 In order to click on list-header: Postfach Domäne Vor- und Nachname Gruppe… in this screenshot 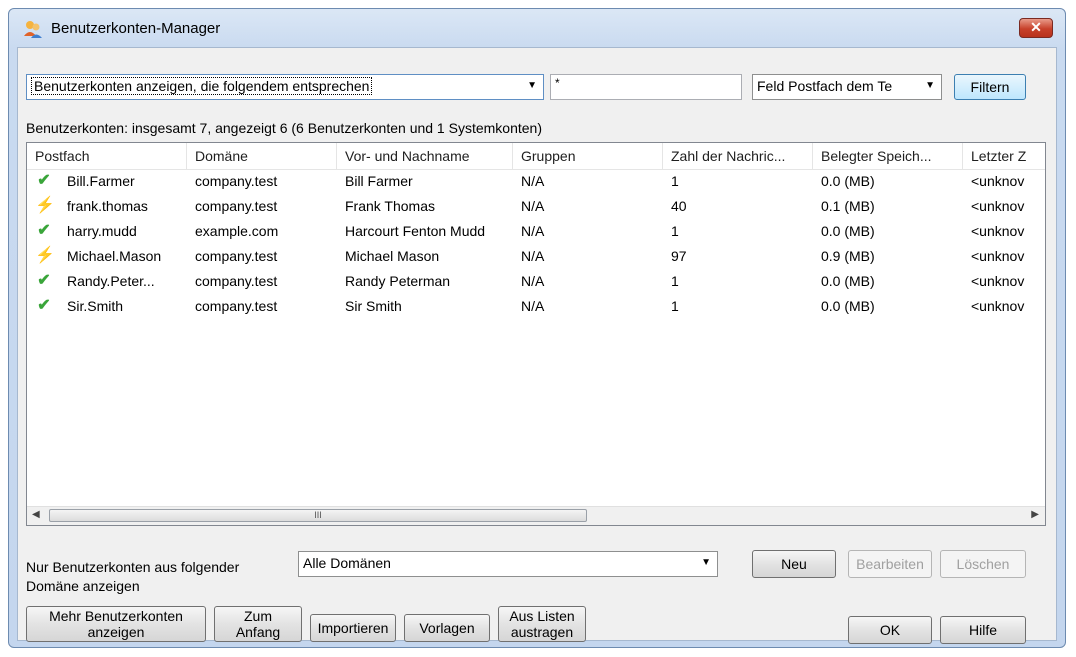, I will do `click(536, 156)`.